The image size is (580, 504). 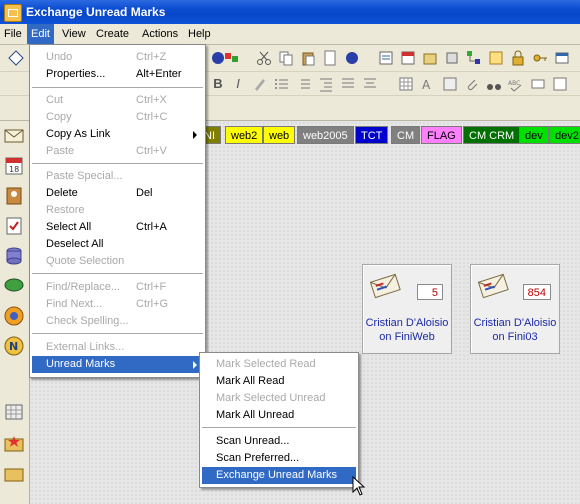 I want to click on tag-web2: web2, so click(x=244, y=135).